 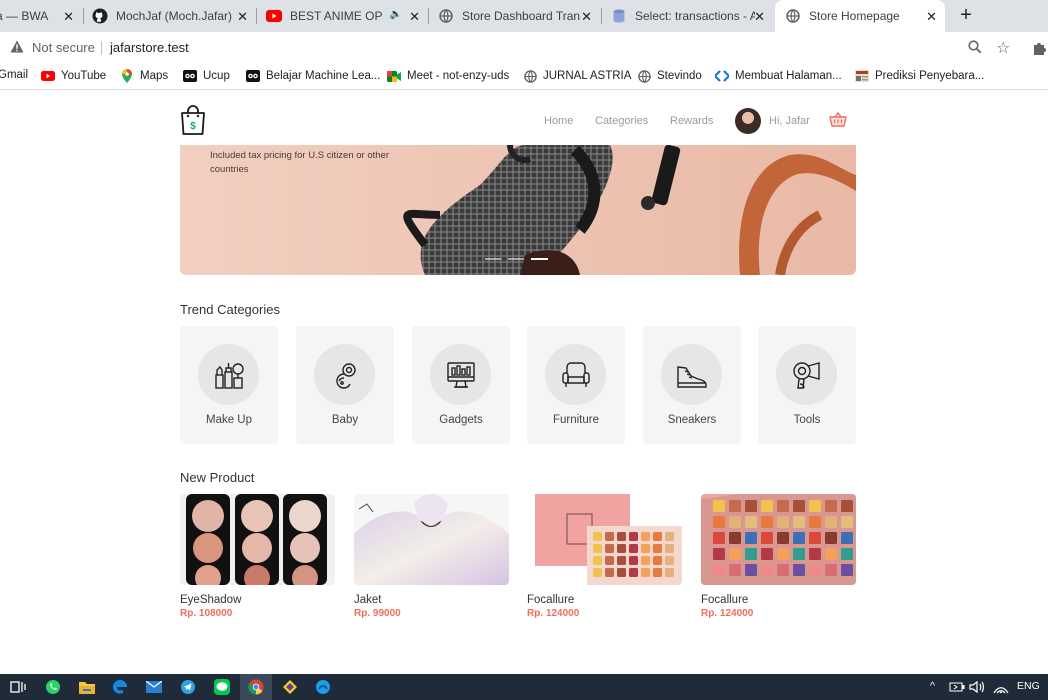 What do you see at coordinates (73, 76) in the screenshot?
I see `bookmark-youtube: YouTube` at bounding box center [73, 76].